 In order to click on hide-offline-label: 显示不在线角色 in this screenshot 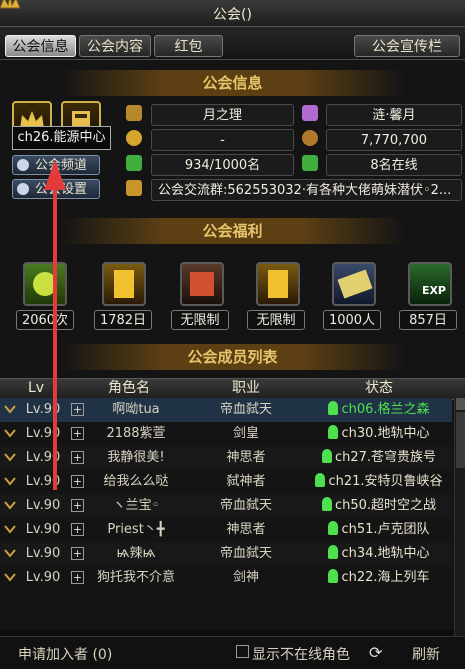, I will do `click(301, 655)`.